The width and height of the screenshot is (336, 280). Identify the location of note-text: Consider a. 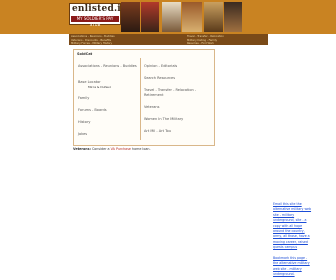
(100, 149).